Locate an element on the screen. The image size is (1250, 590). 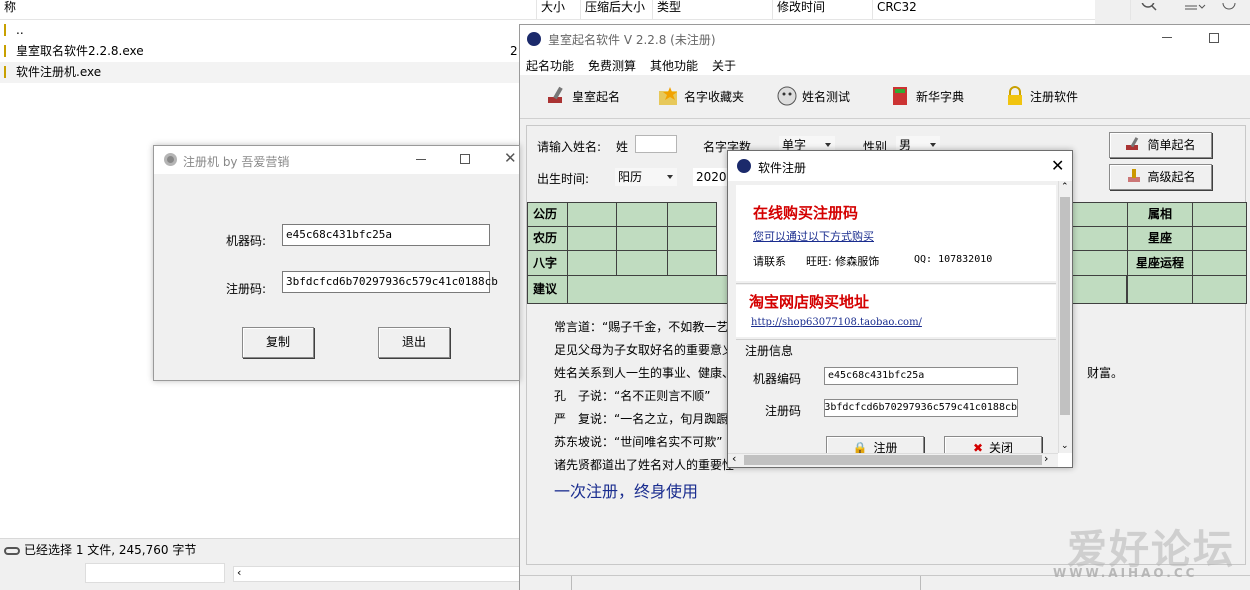
lock-icon: 🔒 is located at coordinates (860, 447).